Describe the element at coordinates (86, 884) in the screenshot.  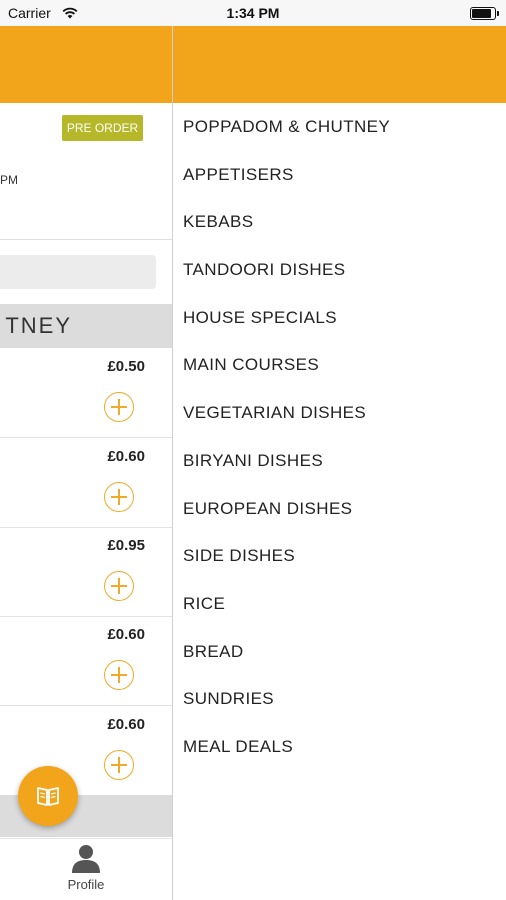
I see `tab-profile-label: Profile` at that location.